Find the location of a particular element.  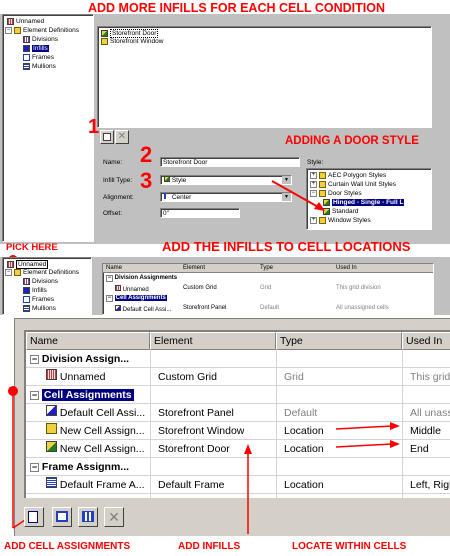

mullion-assignment-icon is located at coordinates (88, 516).